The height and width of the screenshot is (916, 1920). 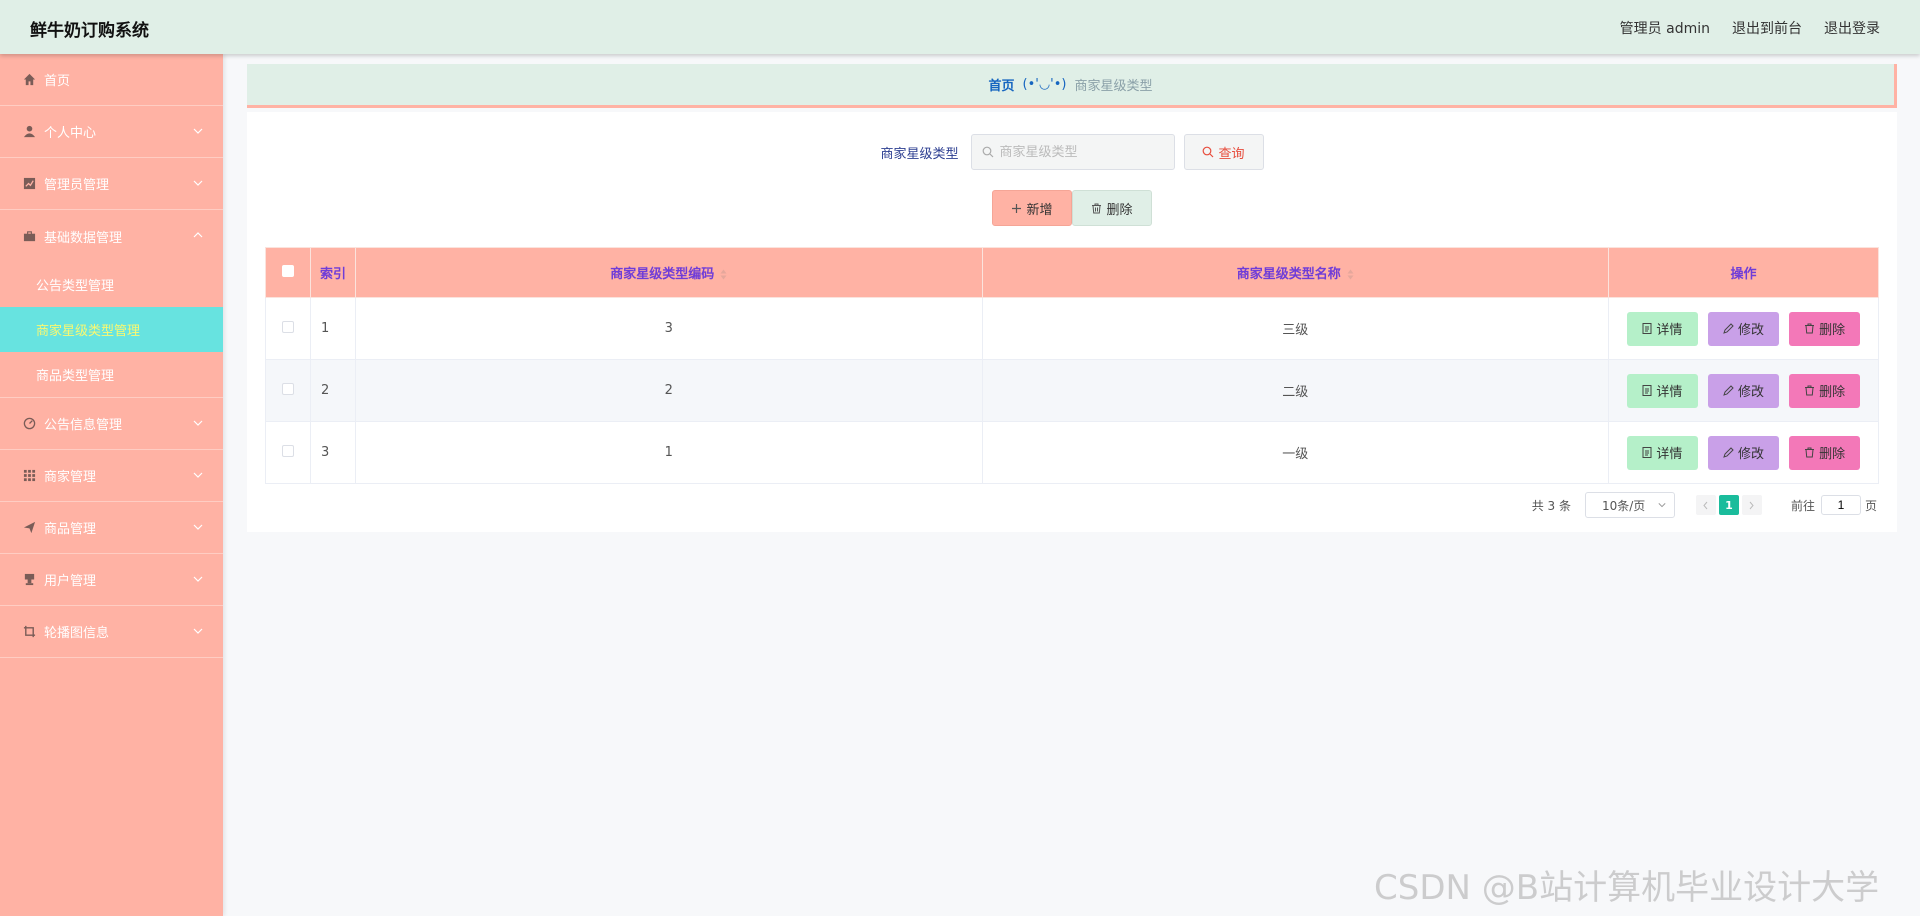 I want to click on row-name: 一级, so click(x=1295, y=452).